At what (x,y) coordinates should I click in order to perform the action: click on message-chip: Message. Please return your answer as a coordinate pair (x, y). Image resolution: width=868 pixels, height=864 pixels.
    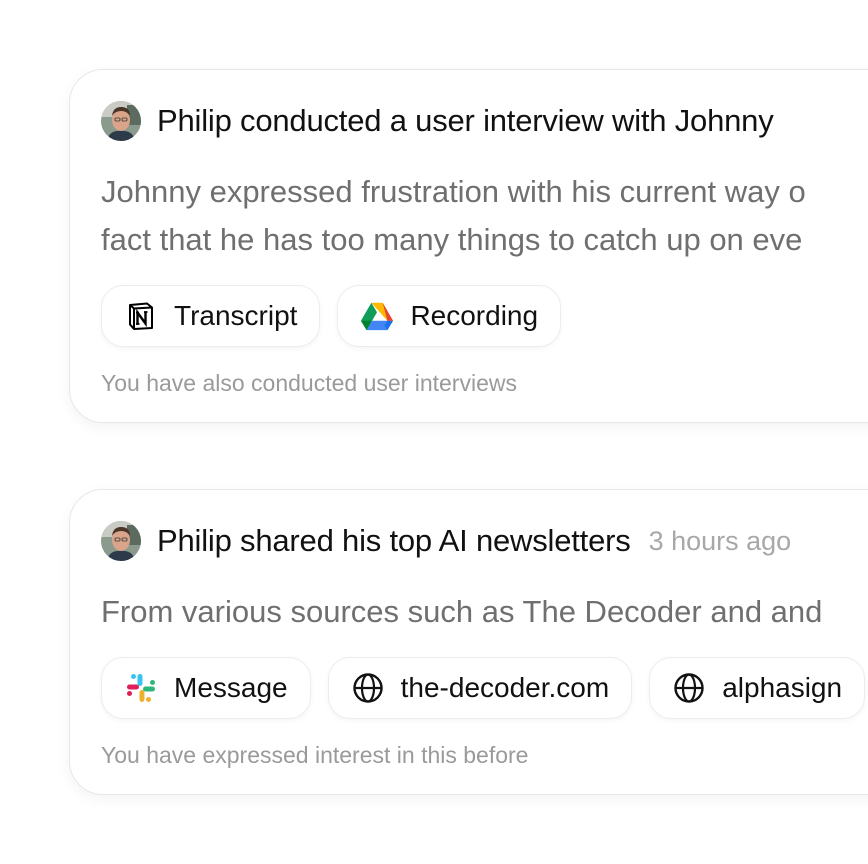
    Looking at the image, I should click on (206, 688).